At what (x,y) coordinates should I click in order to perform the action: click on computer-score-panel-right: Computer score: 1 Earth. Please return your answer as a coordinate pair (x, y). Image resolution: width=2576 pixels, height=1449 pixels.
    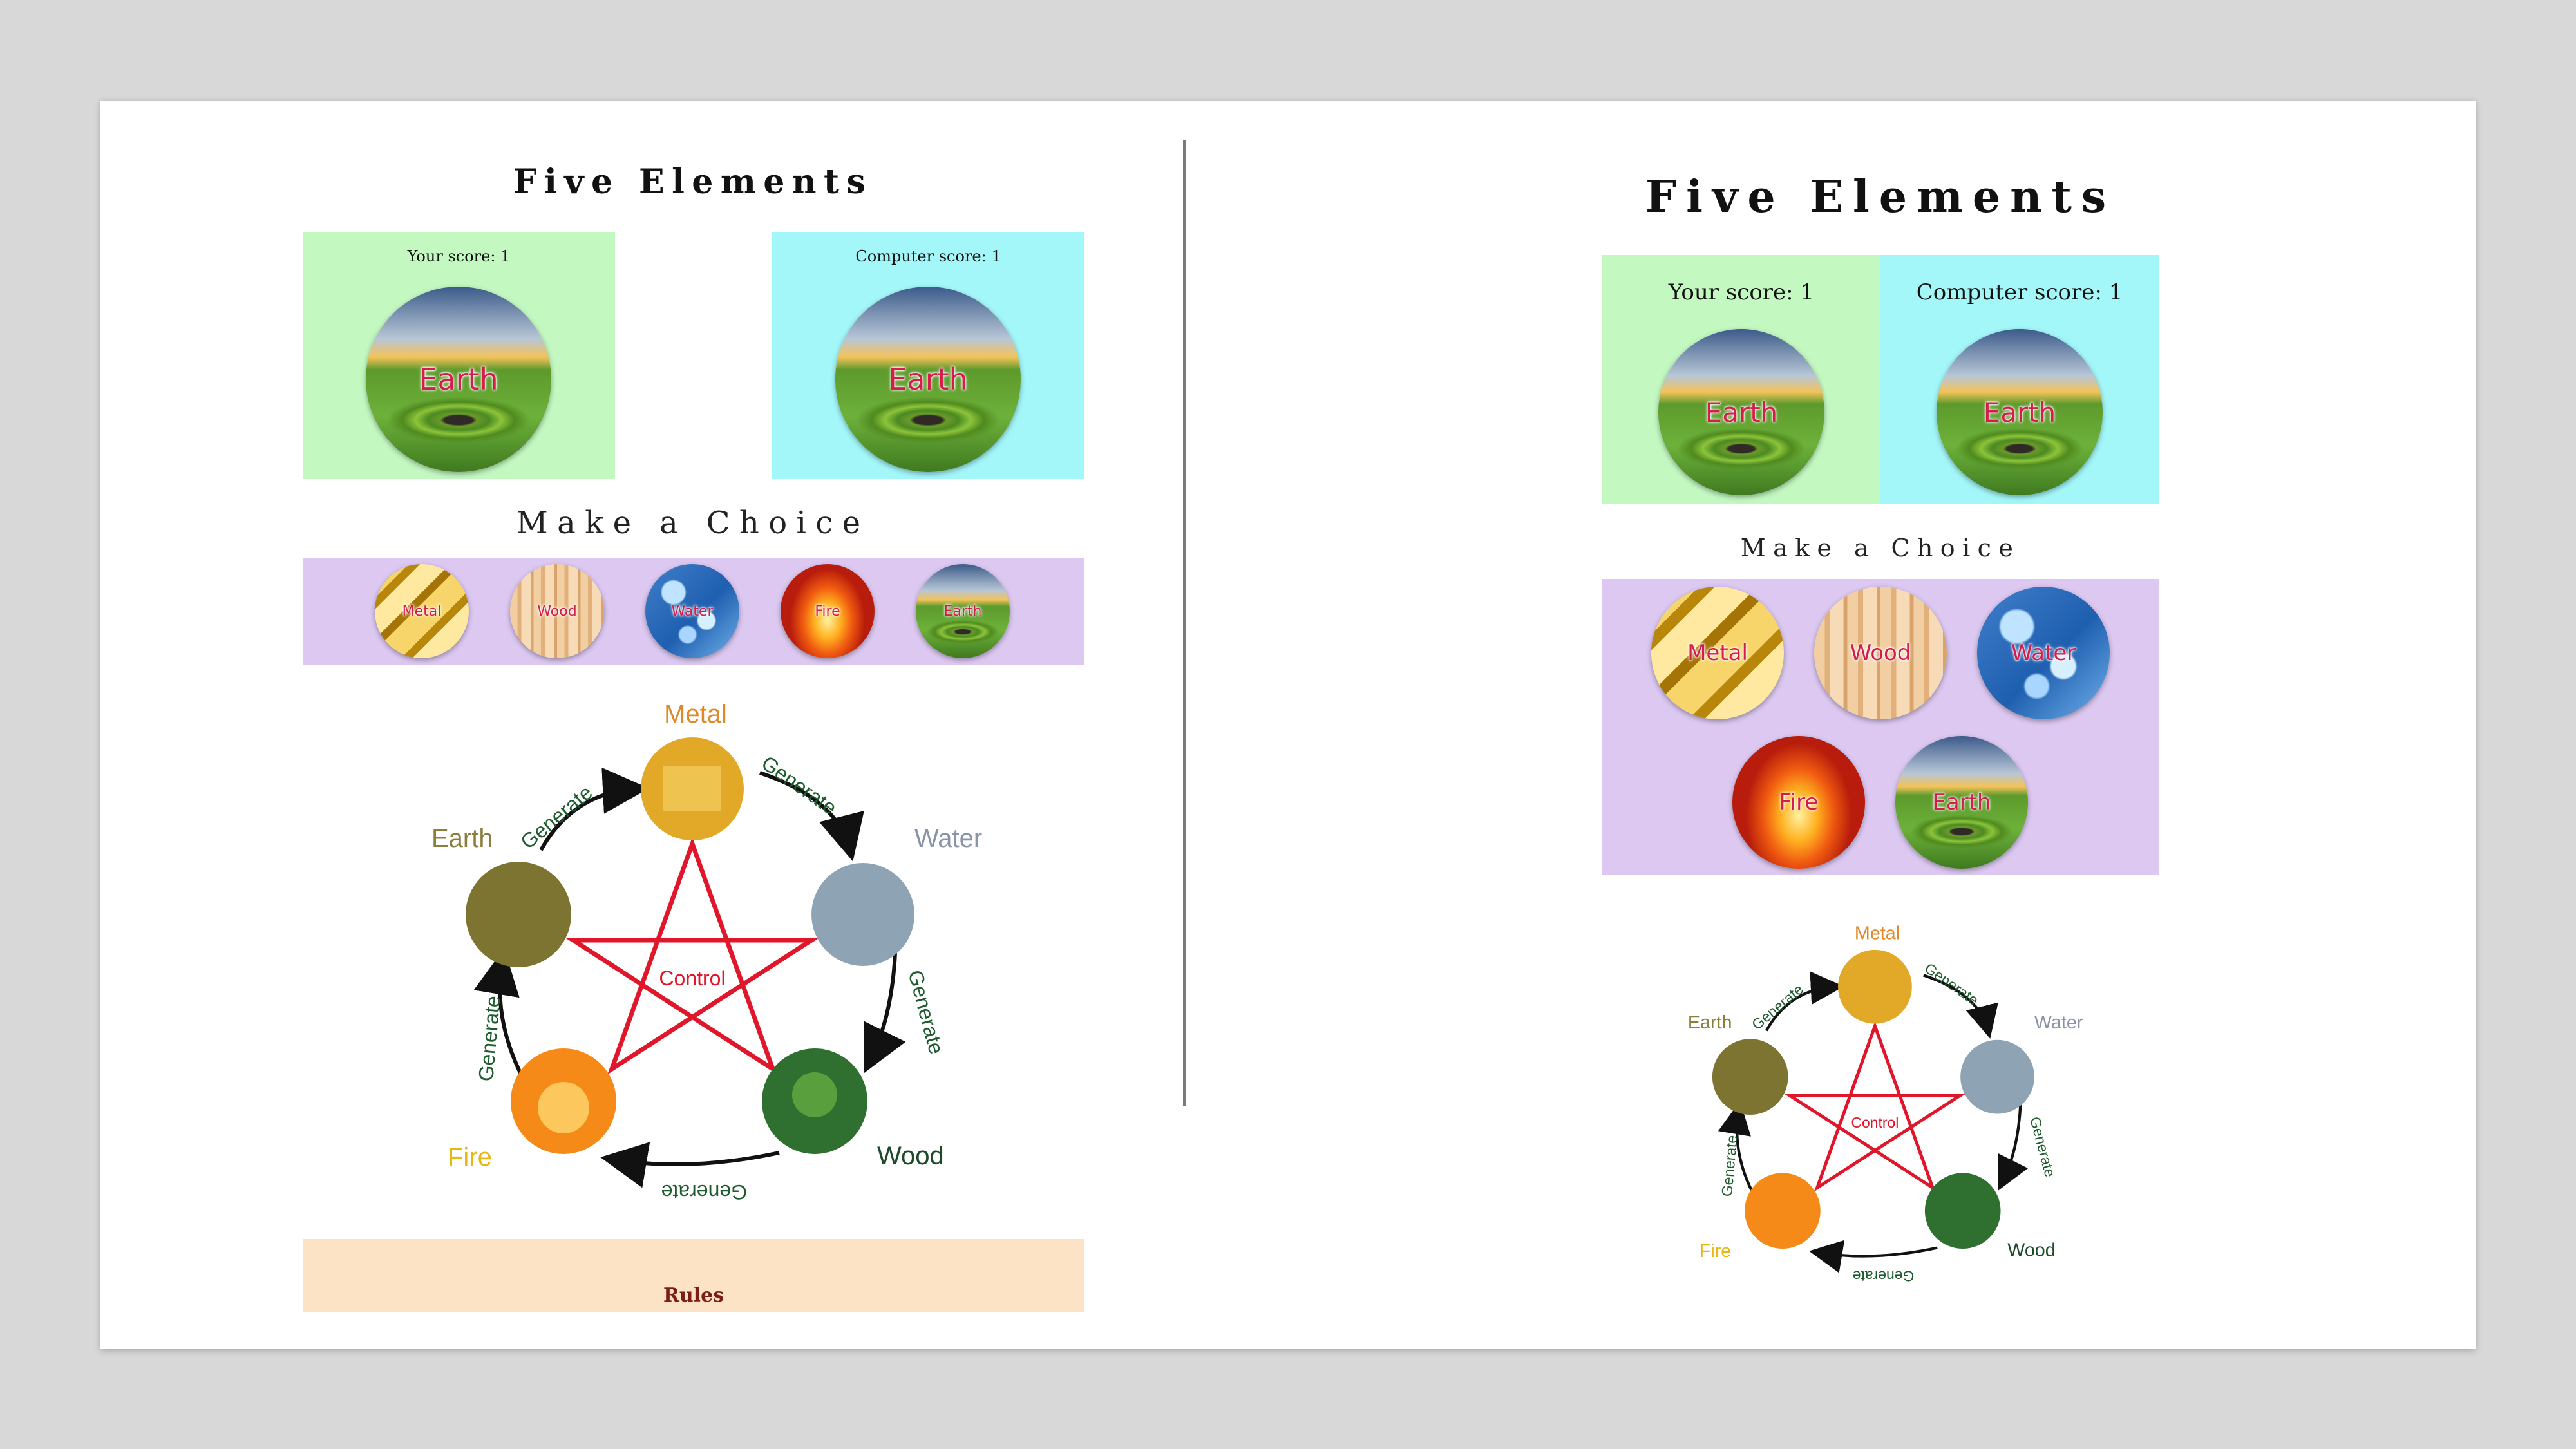
    Looking at the image, I should click on (2020, 380).